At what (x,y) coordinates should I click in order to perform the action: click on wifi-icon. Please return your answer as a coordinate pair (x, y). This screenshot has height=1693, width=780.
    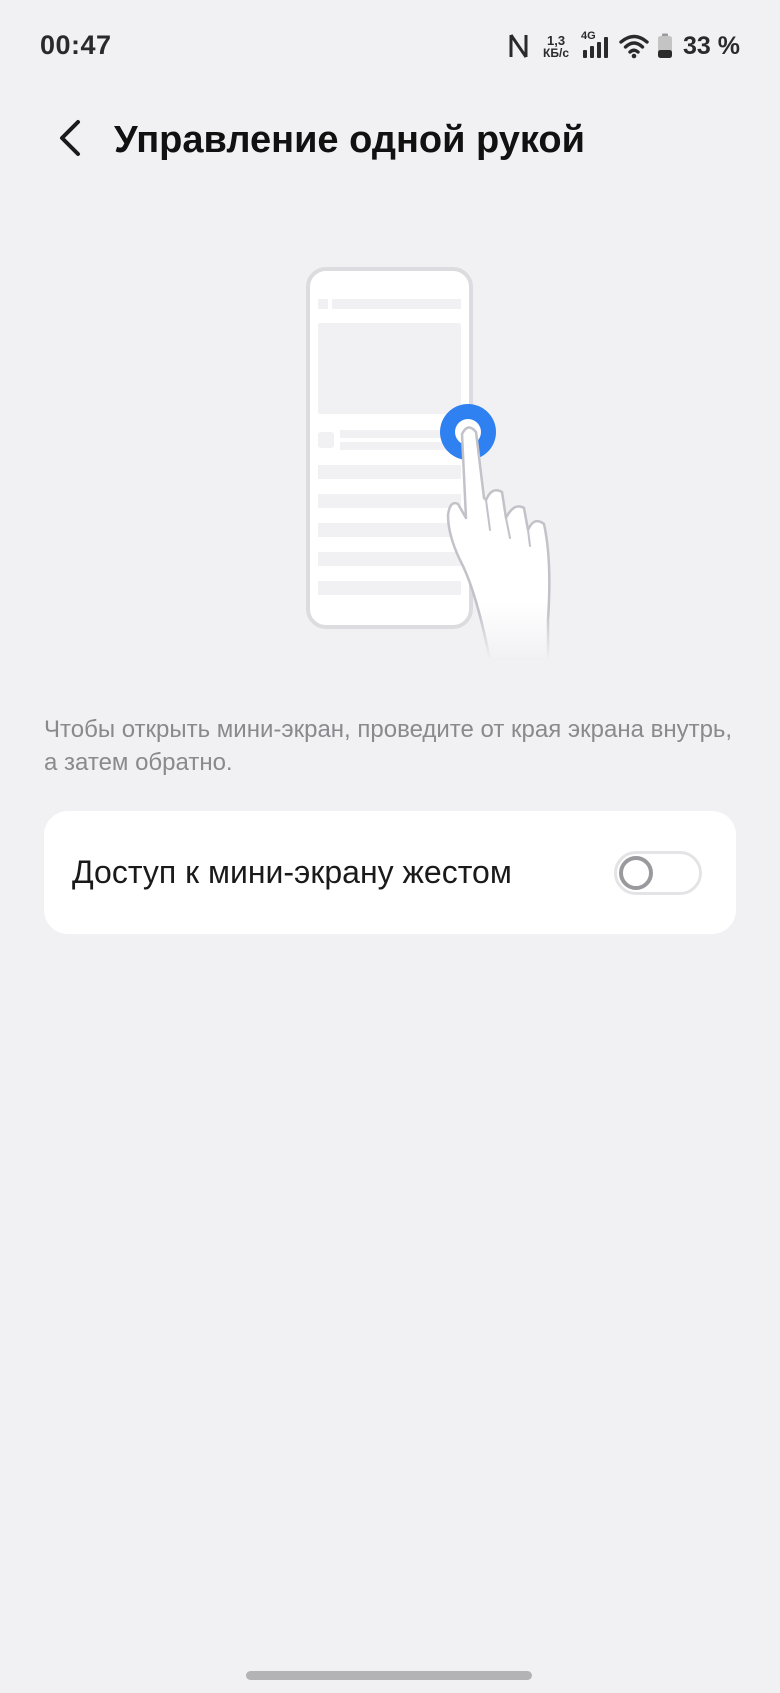
    Looking at the image, I should click on (634, 46).